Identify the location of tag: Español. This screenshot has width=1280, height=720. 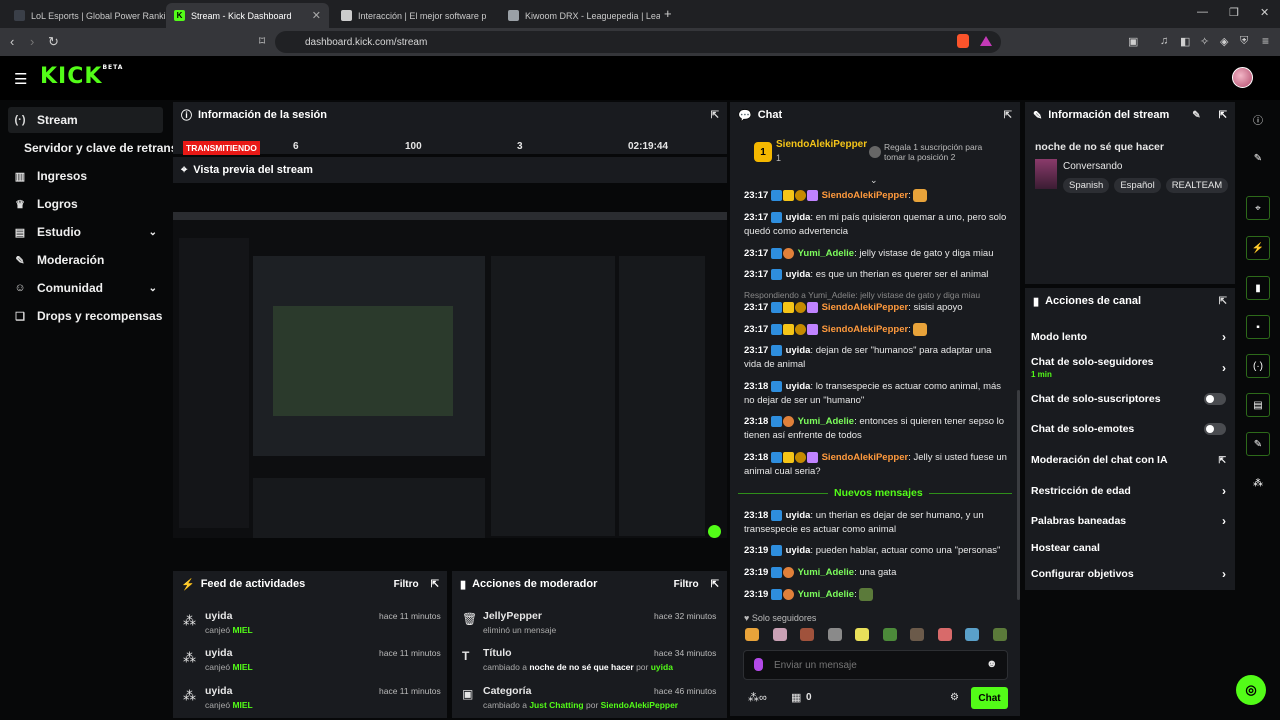
(1137, 185).